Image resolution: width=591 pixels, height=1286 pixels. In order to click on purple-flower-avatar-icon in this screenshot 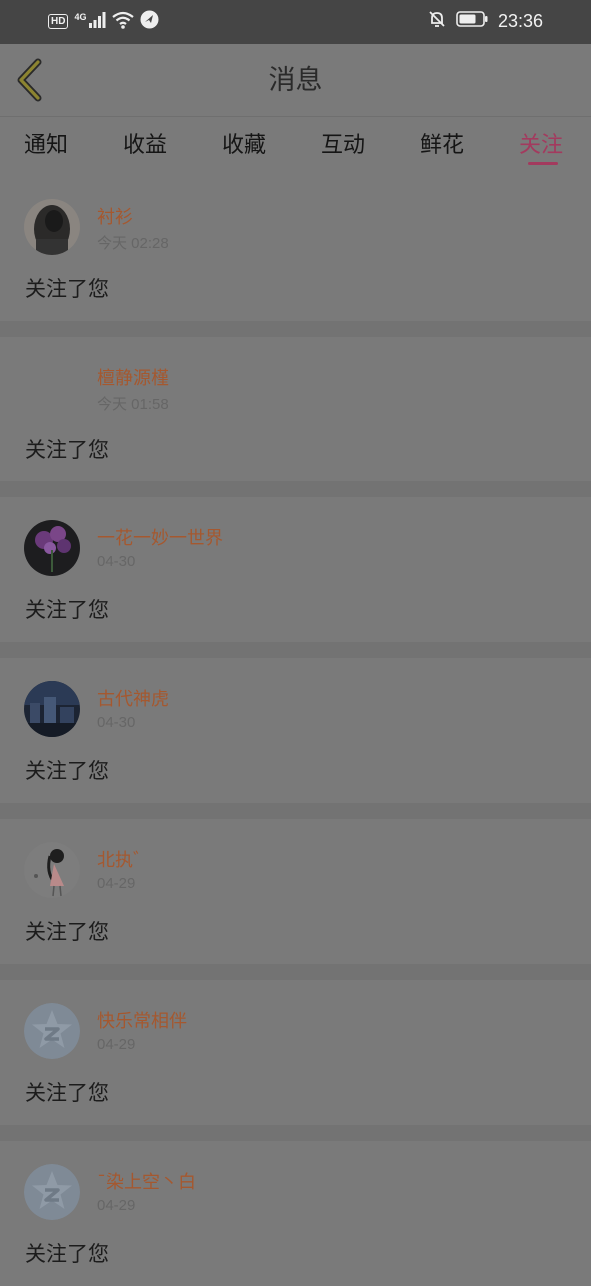, I will do `click(52, 548)`.